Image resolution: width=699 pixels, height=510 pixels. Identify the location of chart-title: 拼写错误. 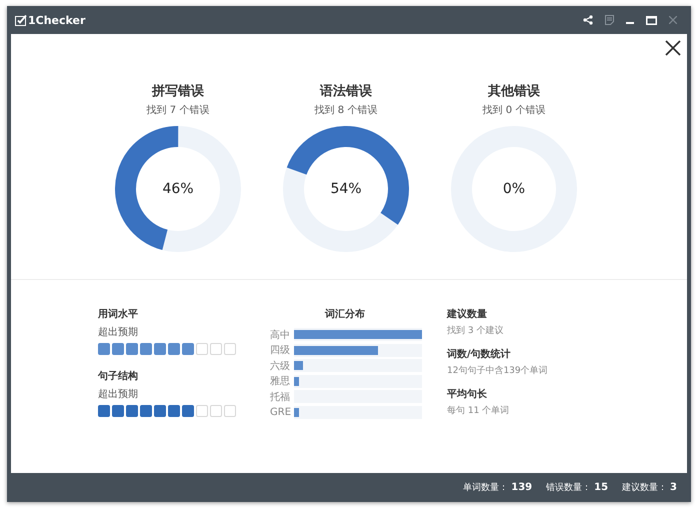
(178, 91).